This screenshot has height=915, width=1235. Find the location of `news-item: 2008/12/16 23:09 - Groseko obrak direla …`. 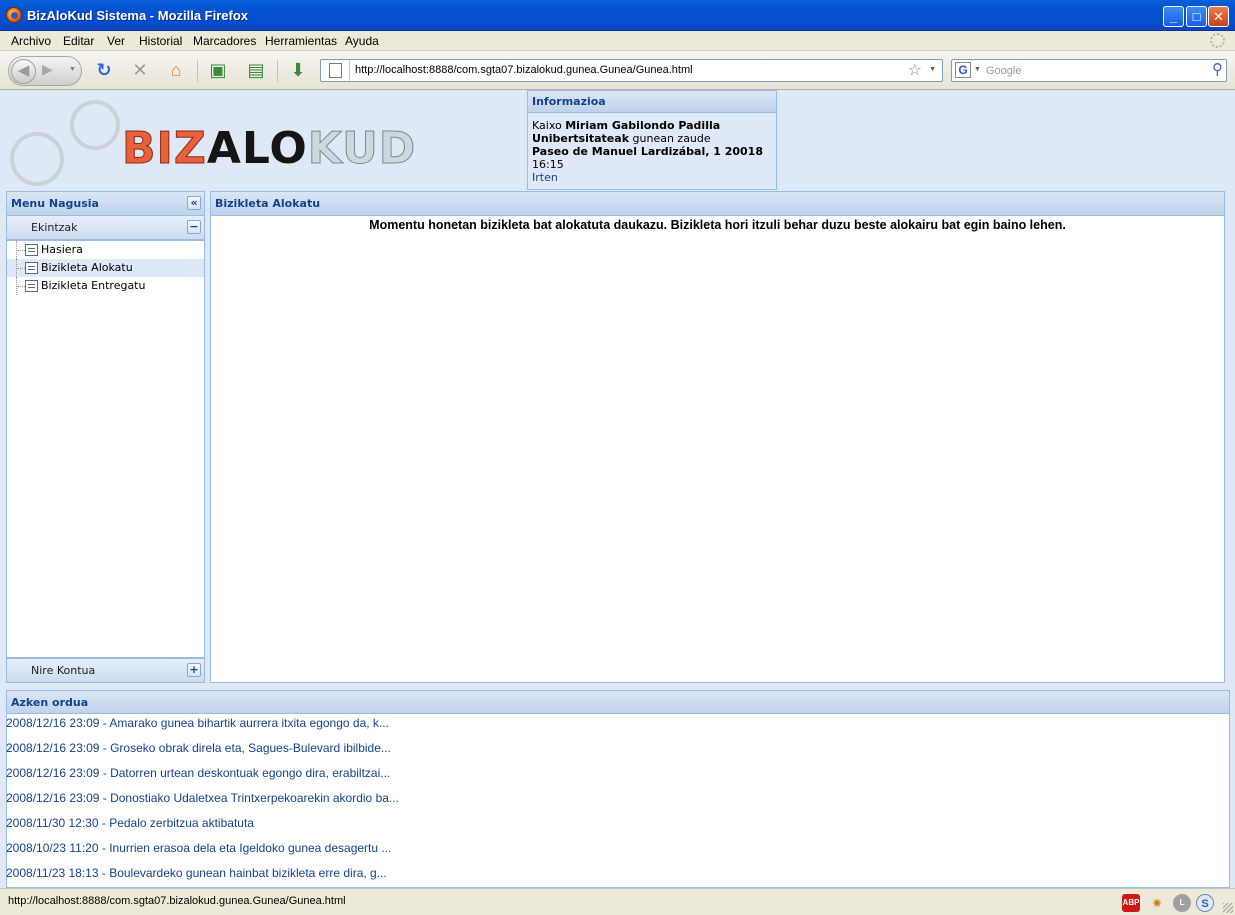

news-item: 2008/12/16 23:09 - Groseko obrak direla … is located at coordinates (617, 752).